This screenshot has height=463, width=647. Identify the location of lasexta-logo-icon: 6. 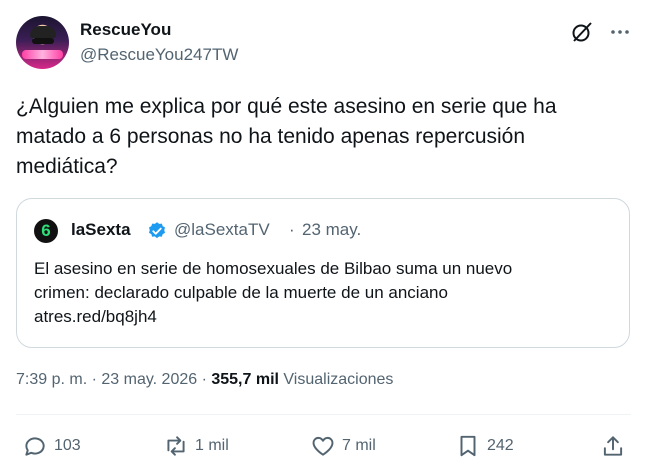
(46, 231).